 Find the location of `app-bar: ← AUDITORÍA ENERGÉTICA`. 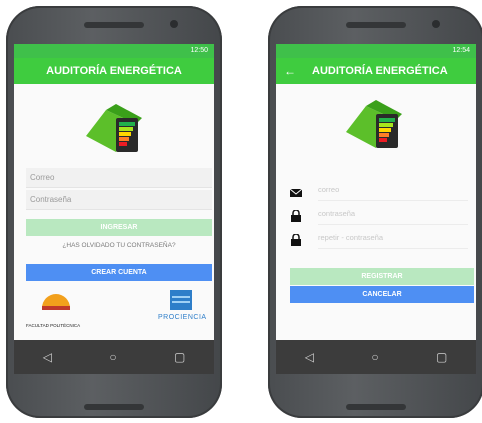

app-bar: ← AUDITORÍA ENERGÉTICA is located at coordinates (376, 71).